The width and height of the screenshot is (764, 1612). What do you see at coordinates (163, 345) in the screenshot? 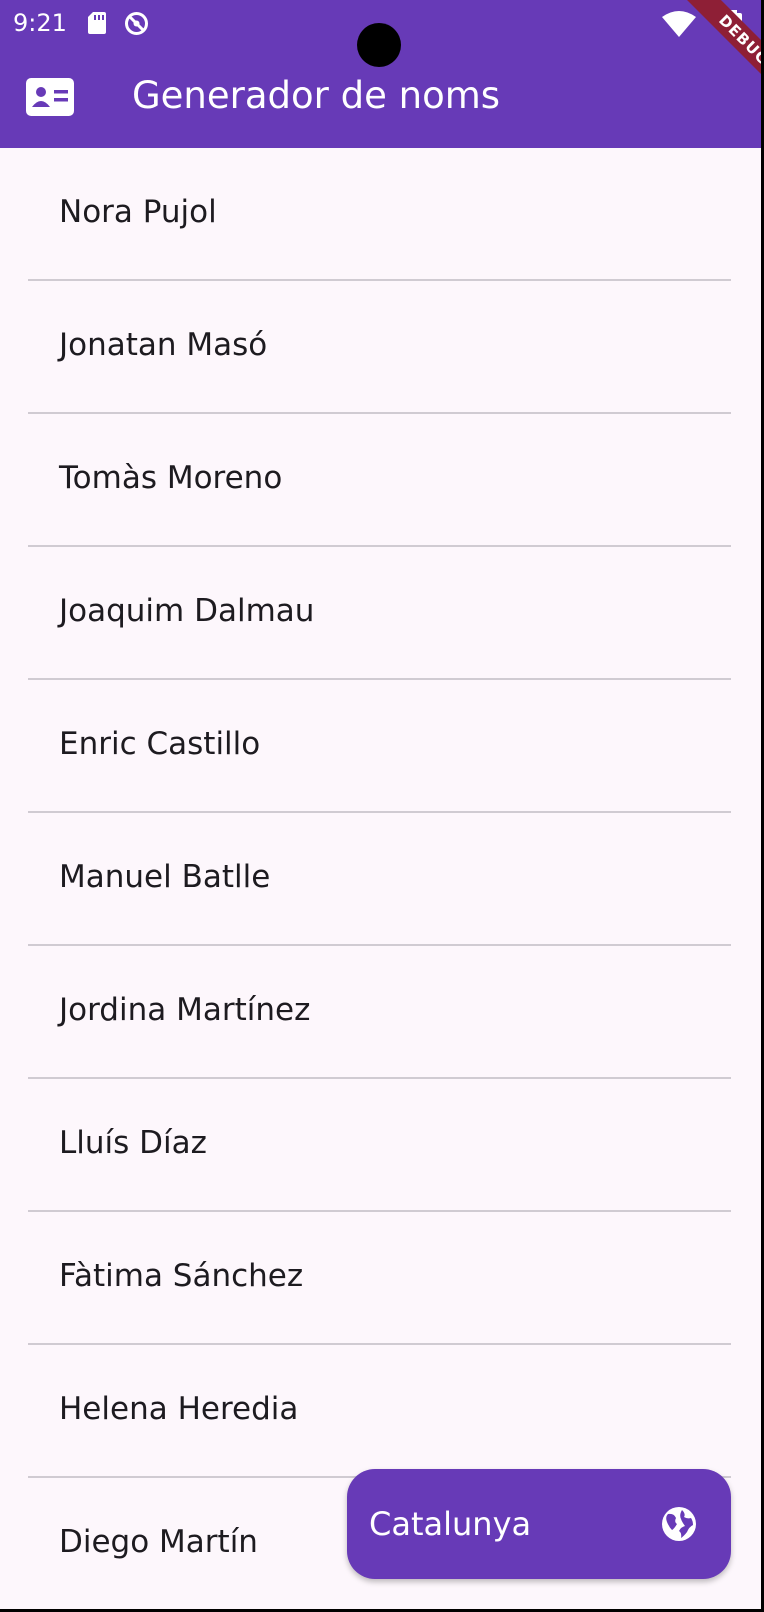
I see `list-item-label: Jonatan Masó` at bounding box center [163, 345].